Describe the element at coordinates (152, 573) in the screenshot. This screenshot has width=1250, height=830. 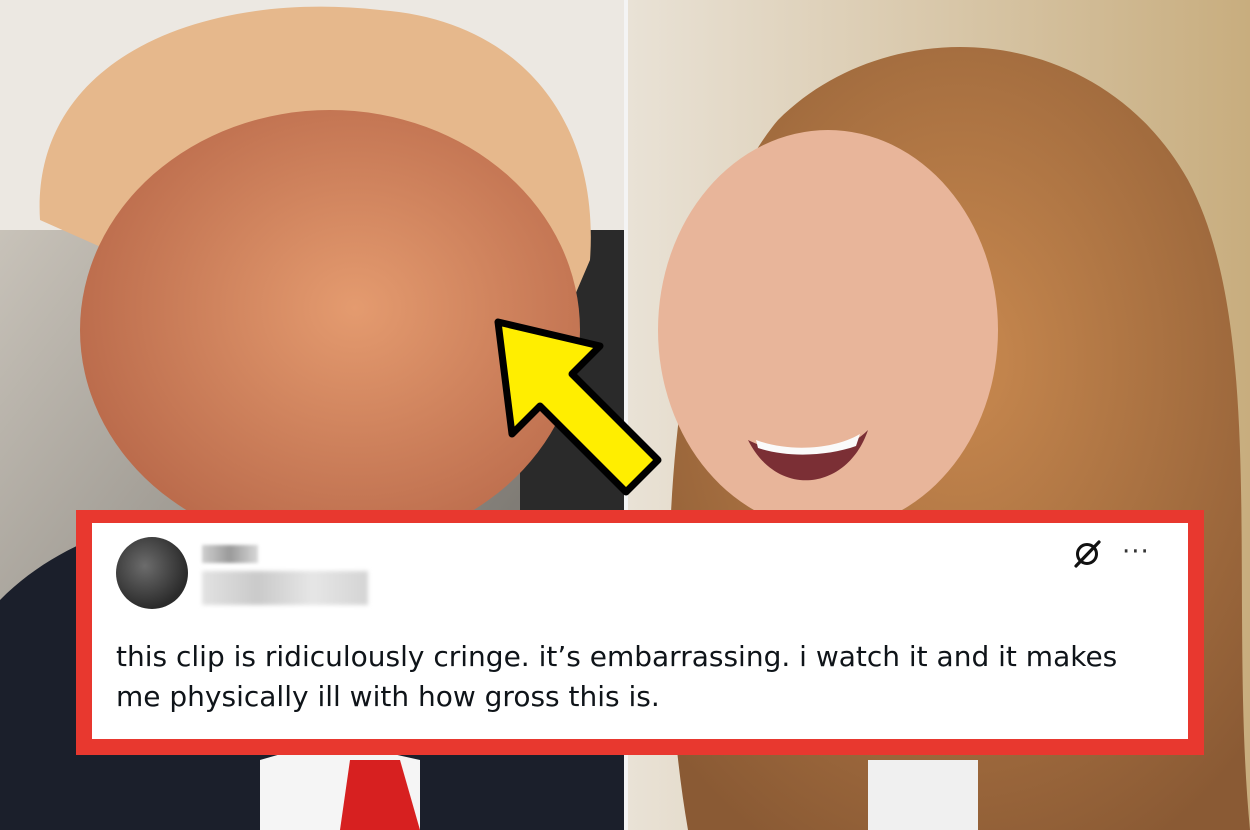
I see `avatar` at that location.